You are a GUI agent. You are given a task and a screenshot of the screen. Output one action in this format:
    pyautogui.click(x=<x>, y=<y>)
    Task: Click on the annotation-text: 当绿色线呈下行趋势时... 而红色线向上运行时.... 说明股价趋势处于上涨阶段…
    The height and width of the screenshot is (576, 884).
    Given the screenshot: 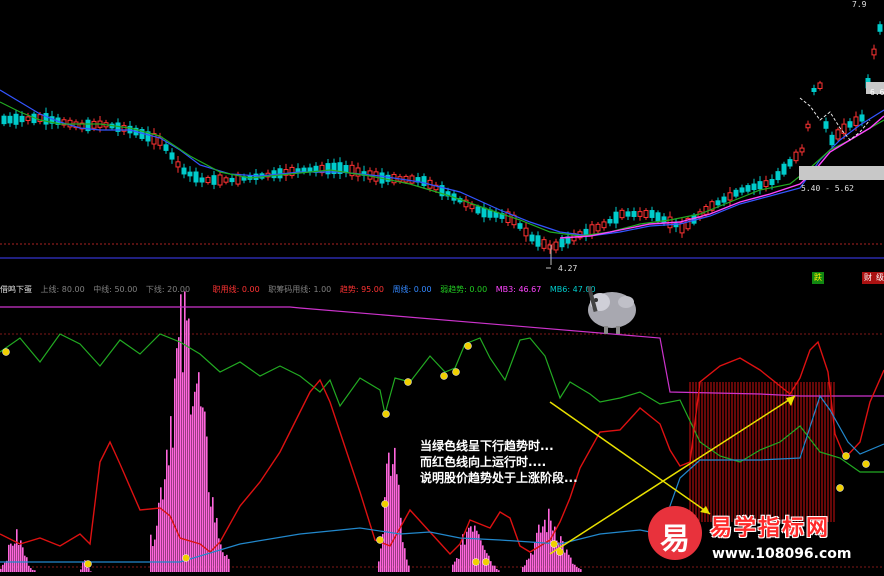 What is the action you would take?
    pyautogui.click(x=499, y=462)
    